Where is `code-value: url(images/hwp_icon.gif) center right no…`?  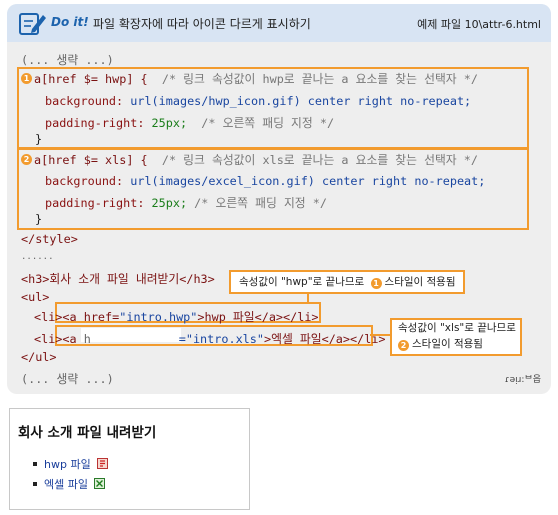 code-value: url(images/hwp_icon.gif) center right no… is located at coordinates (301, 101).